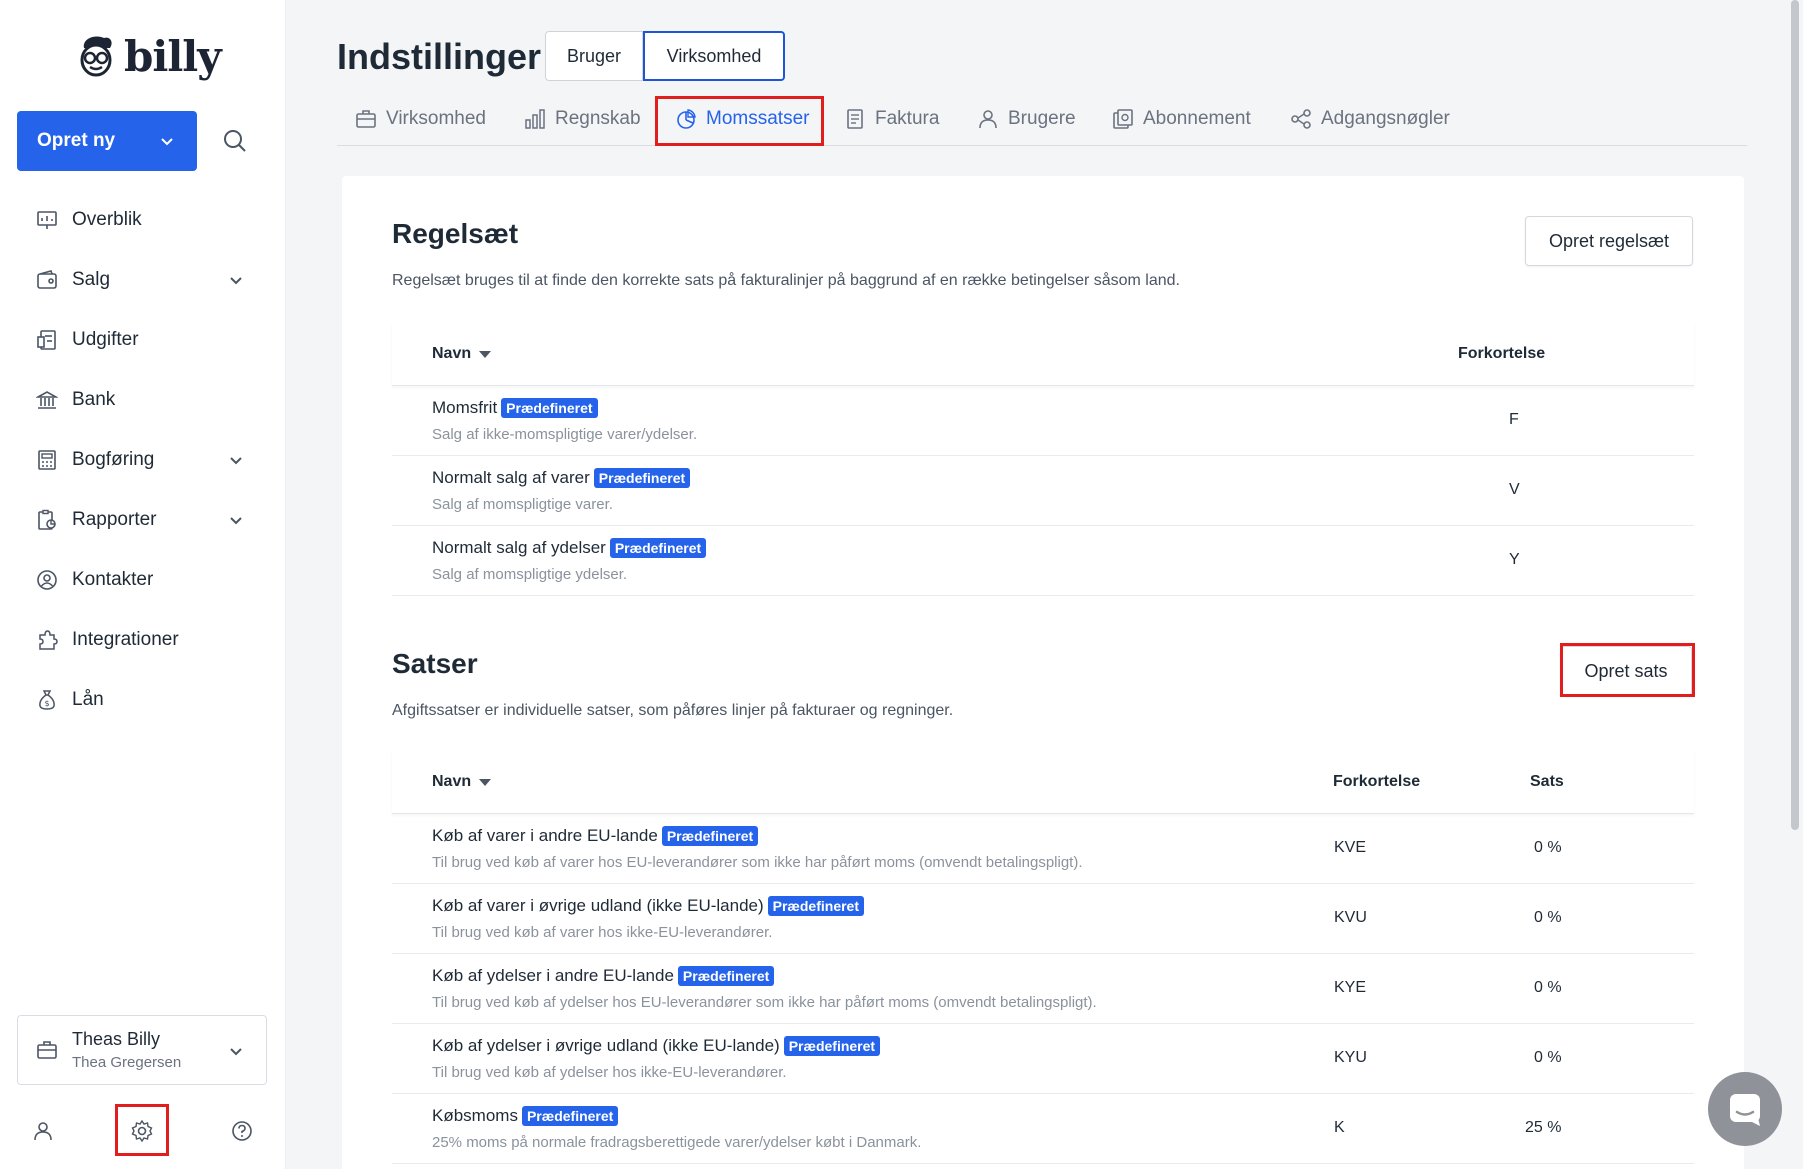 This screenshot has width=1803, height=1169. I want to click on organization-switcher: Theas Billy Thea Gregersen, so click(142, 1050).